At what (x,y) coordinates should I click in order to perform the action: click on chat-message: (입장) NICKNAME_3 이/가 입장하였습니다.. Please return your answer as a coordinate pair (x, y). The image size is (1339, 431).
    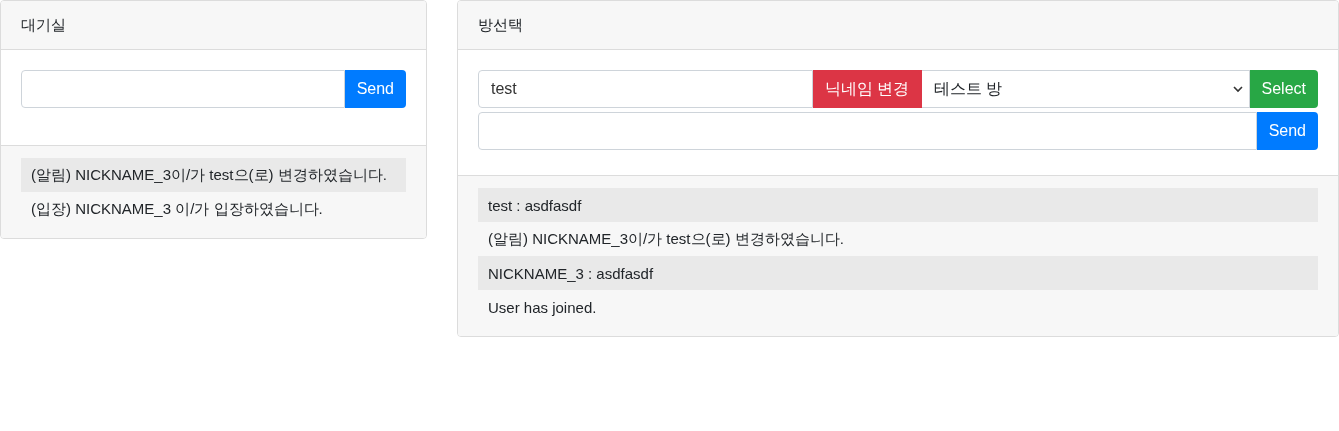
    Looking at the image, I should click on (177, 208).